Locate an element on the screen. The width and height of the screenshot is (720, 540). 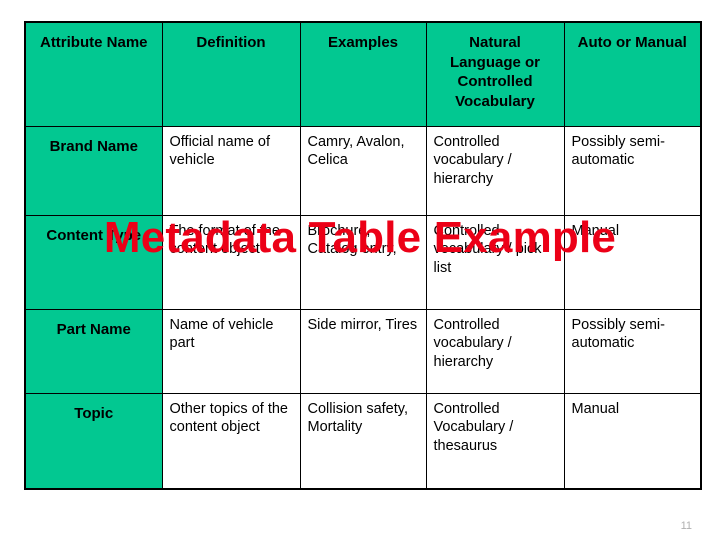
cell-vocabulary: Controlled Vocabulary / thesaurus is located at coordinates (495, 441).